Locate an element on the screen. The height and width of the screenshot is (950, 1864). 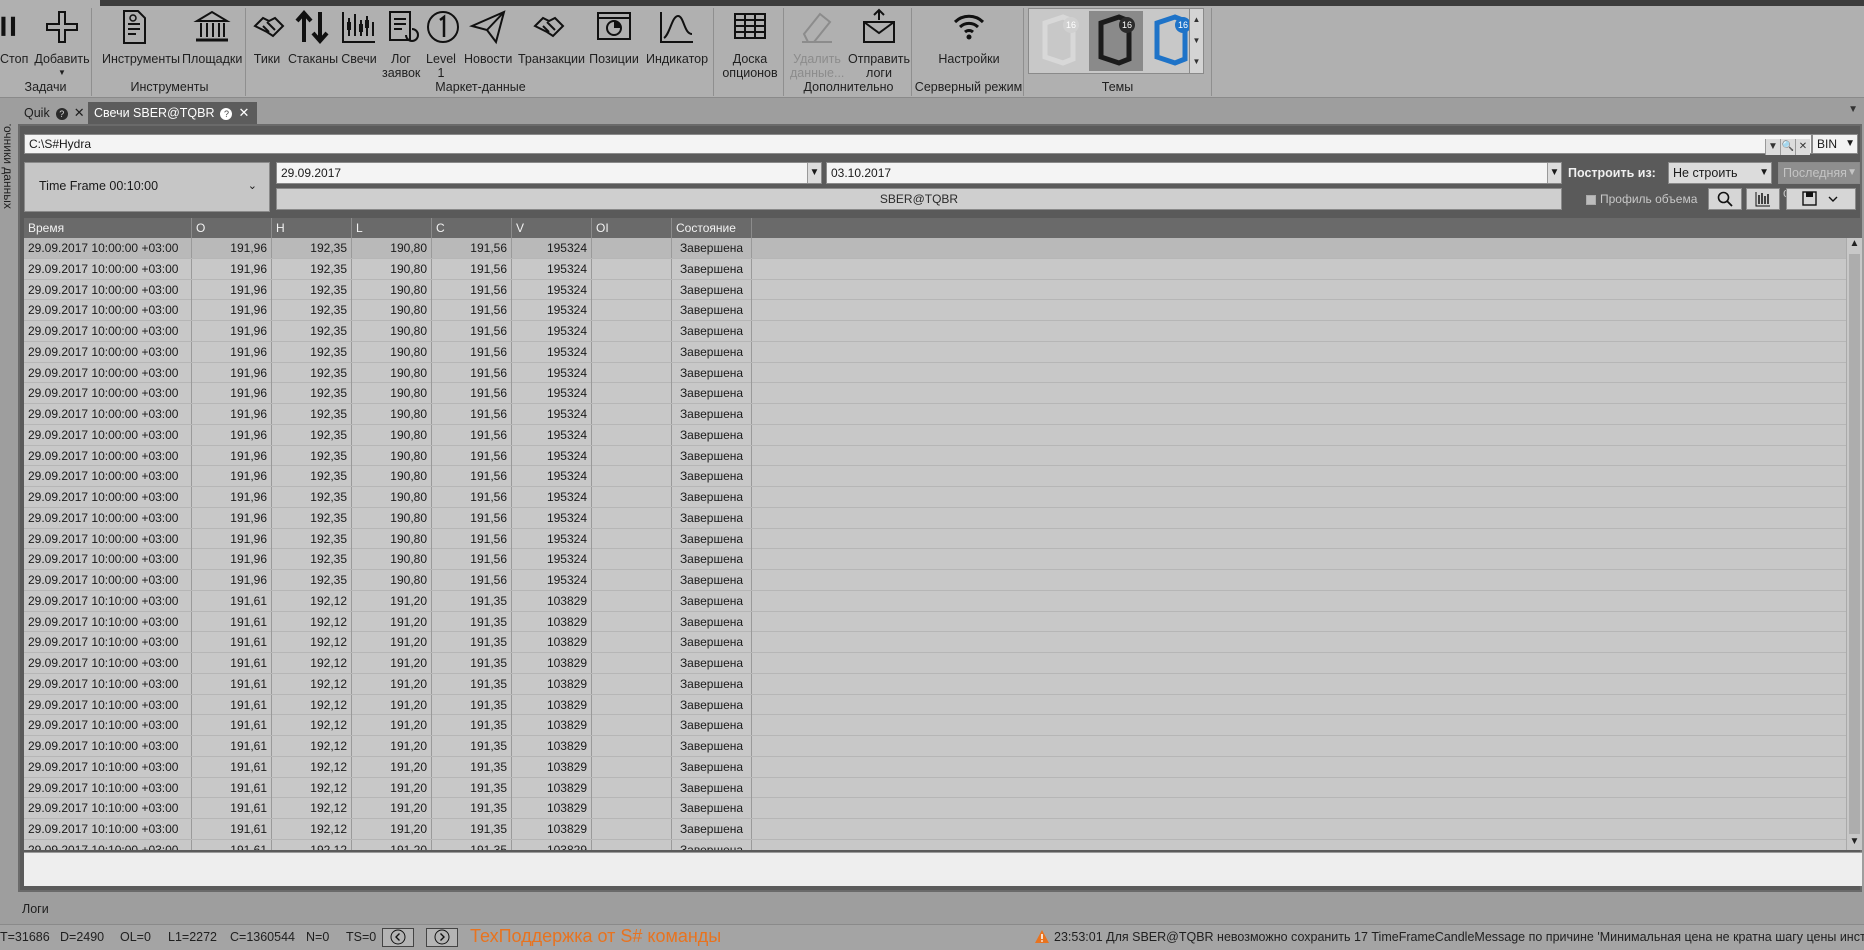
volume-profile-checkbox: Профиль объема is located at coordinates (1641, 199).